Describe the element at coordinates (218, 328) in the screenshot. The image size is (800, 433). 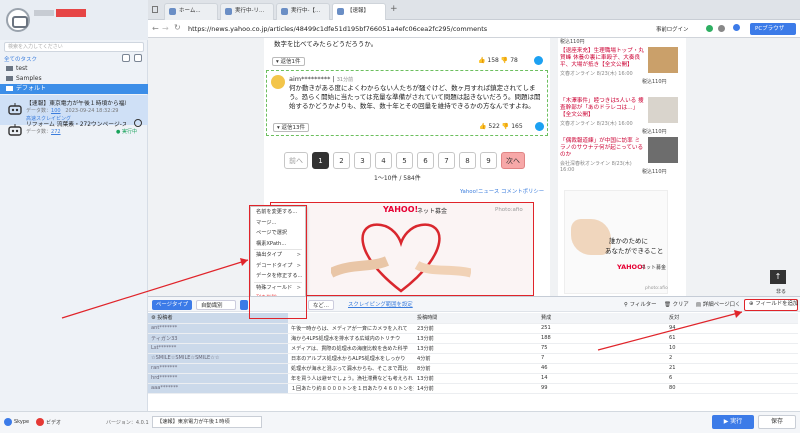
I see `cell: ant*******` at that location.